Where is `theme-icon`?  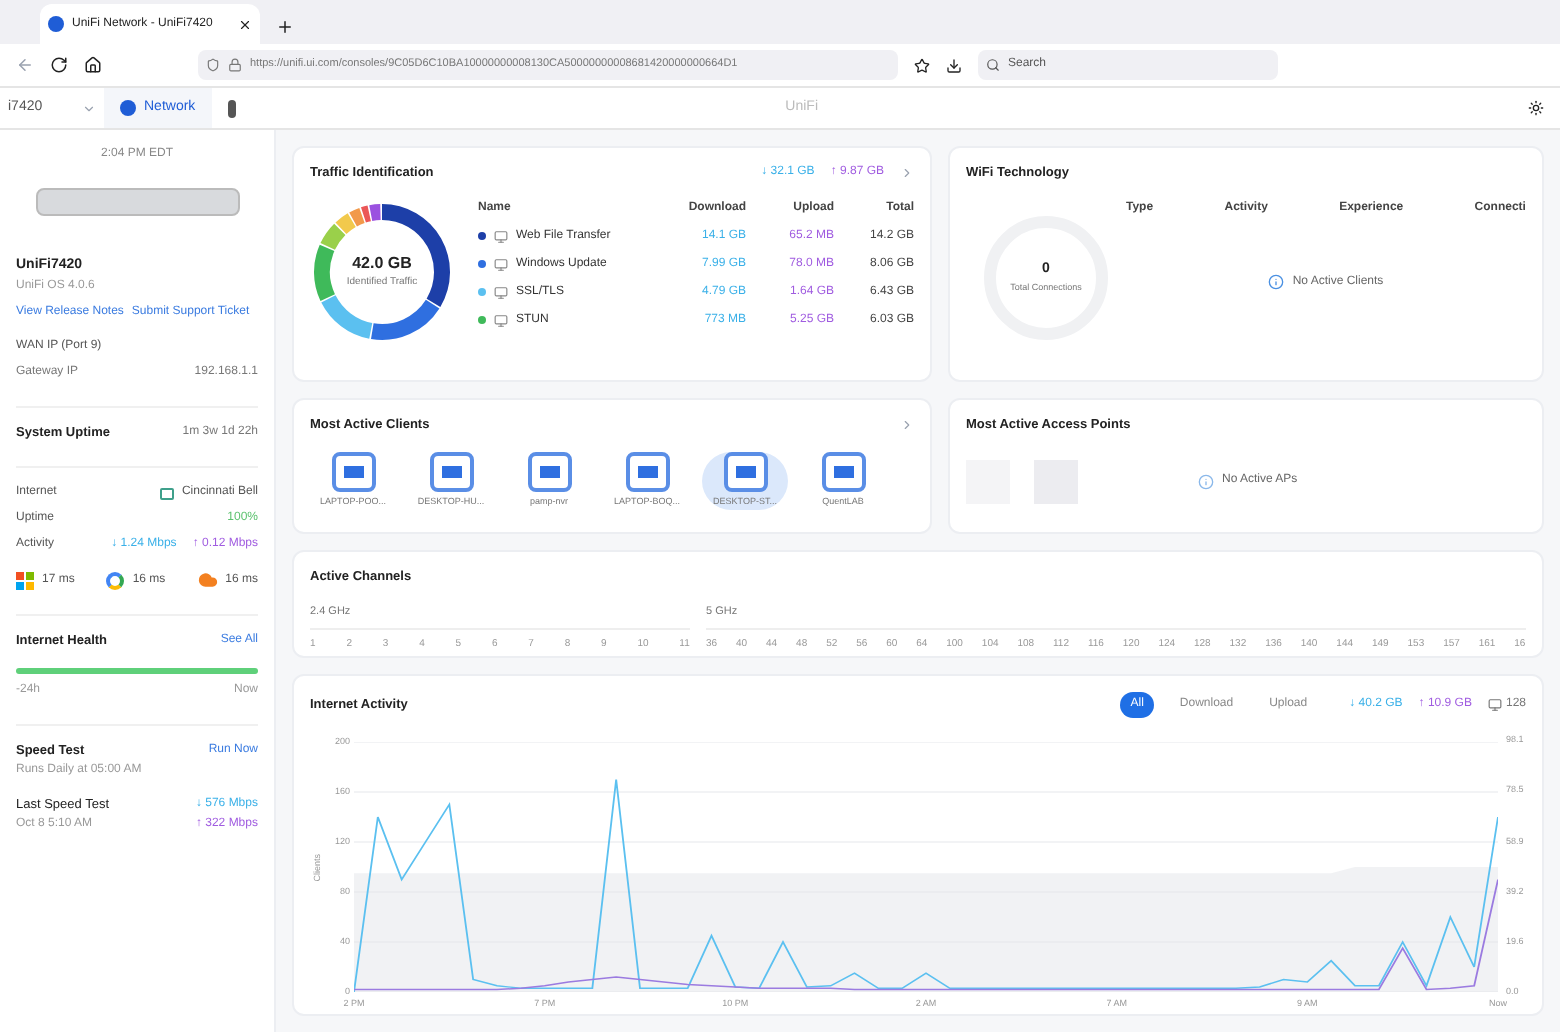 theme-icon is located at coordinates (1536, 108).